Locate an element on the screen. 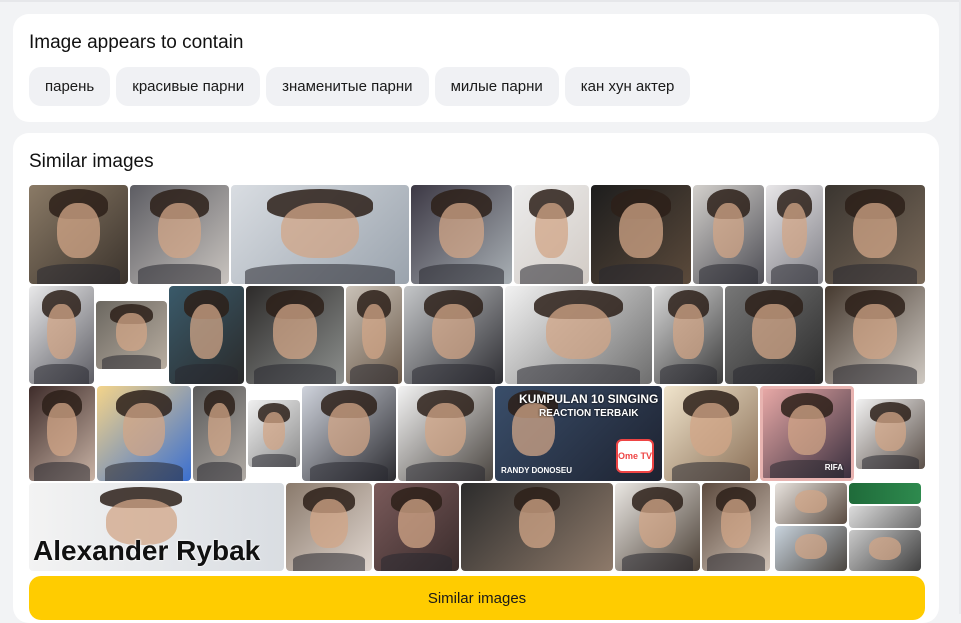 The width and height of the screenshot is (961, 623). tag-chip: красивые парни is located at coordinates (188, 86).